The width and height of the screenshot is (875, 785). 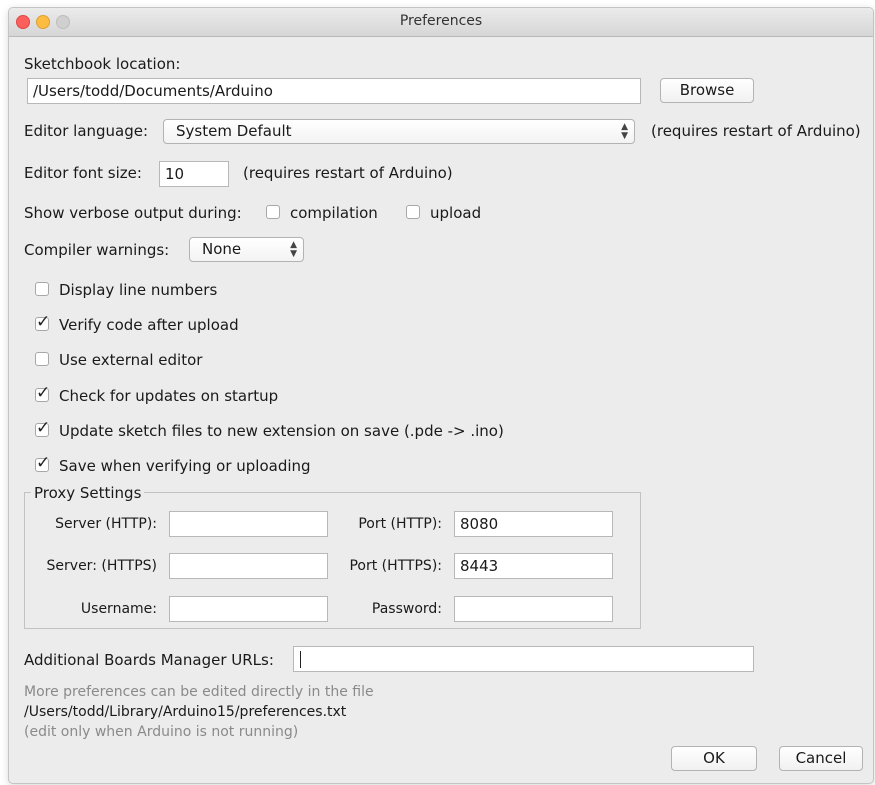 What do you see at coordinates (334, 91) in the screenshot?
I see `sketchbook-path-input: /Users/todd/Documents/Arduino` at bounding box center [334, 91].